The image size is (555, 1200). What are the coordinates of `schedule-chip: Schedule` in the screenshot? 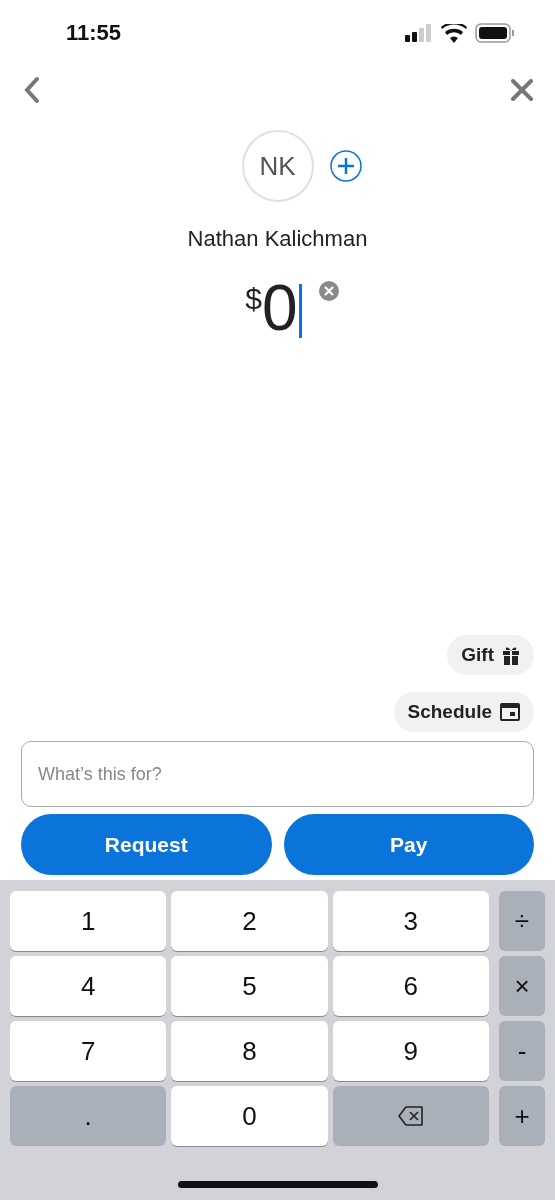 It's located at (463, 712).